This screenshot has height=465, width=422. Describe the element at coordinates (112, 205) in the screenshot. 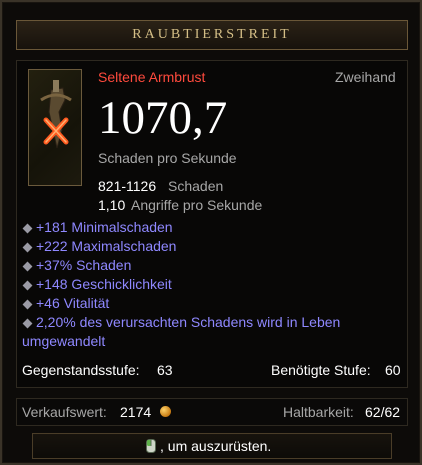

I see `attack-speed-value: 1,10` at that location.